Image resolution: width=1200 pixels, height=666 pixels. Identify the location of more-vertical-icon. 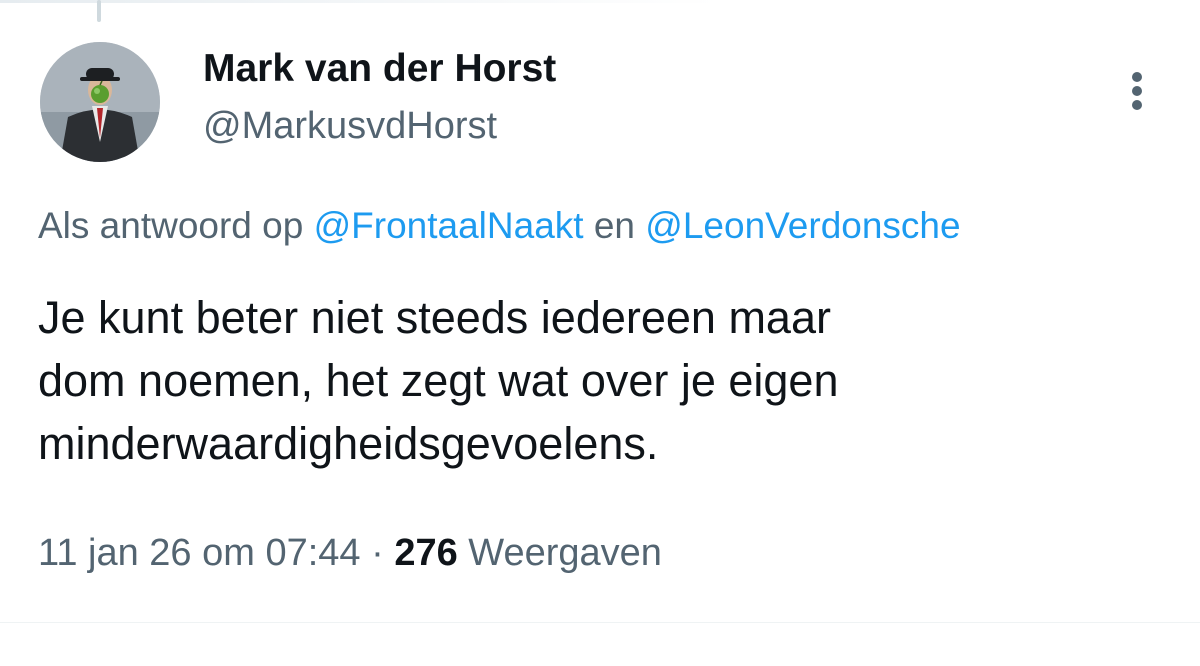
(1137, 77).